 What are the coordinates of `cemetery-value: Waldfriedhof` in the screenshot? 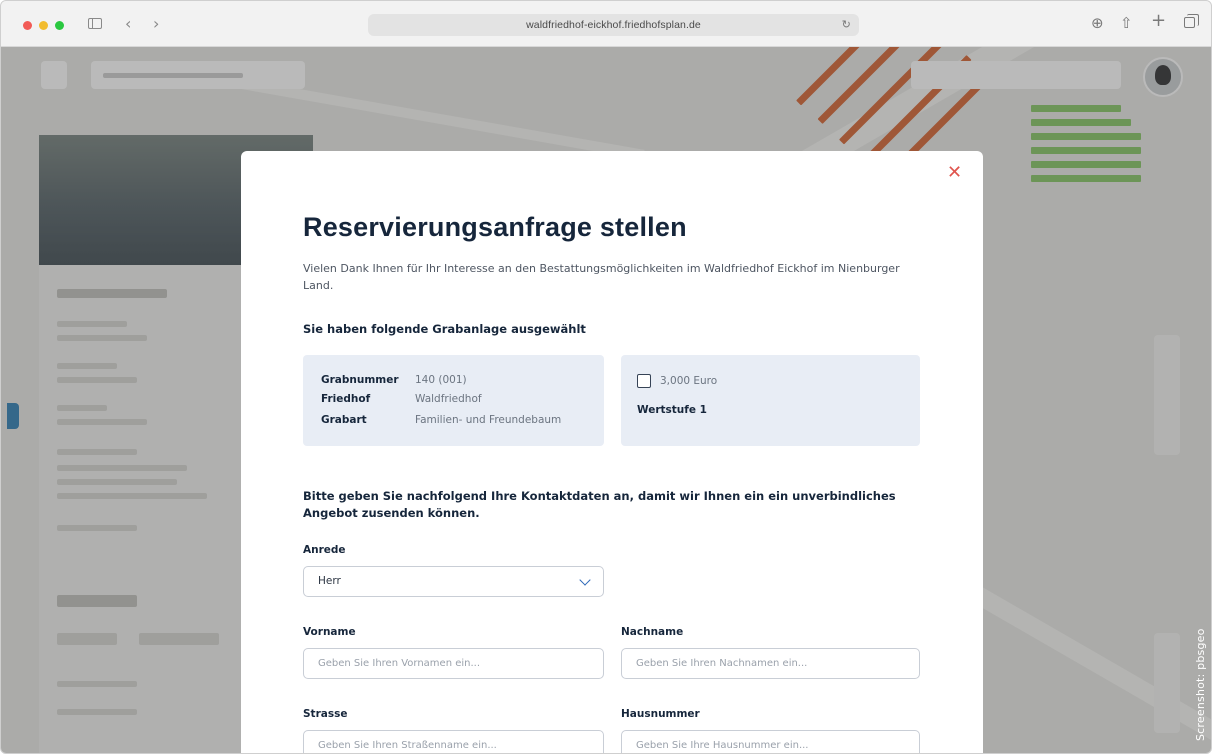 It's located at (448, 399).